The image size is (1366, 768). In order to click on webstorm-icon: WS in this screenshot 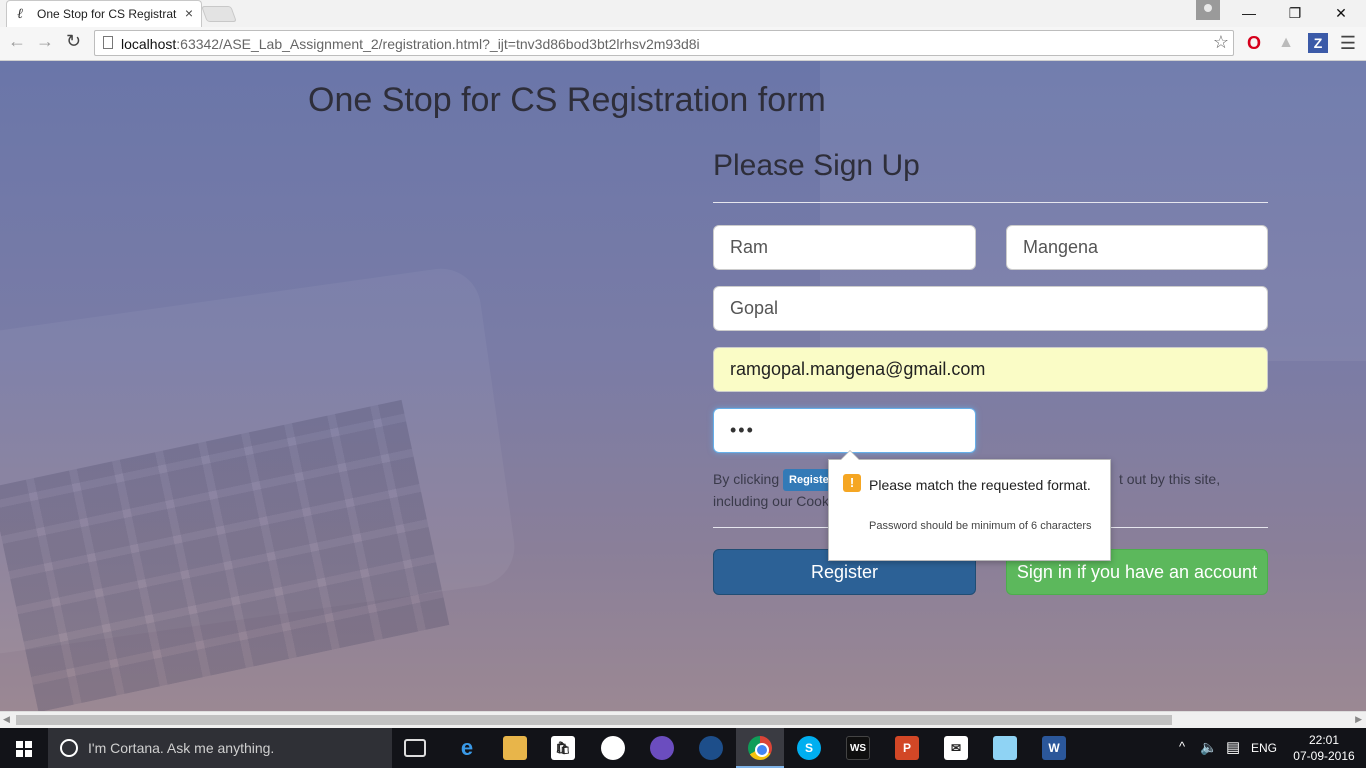, I will do `click(858, 748)`.